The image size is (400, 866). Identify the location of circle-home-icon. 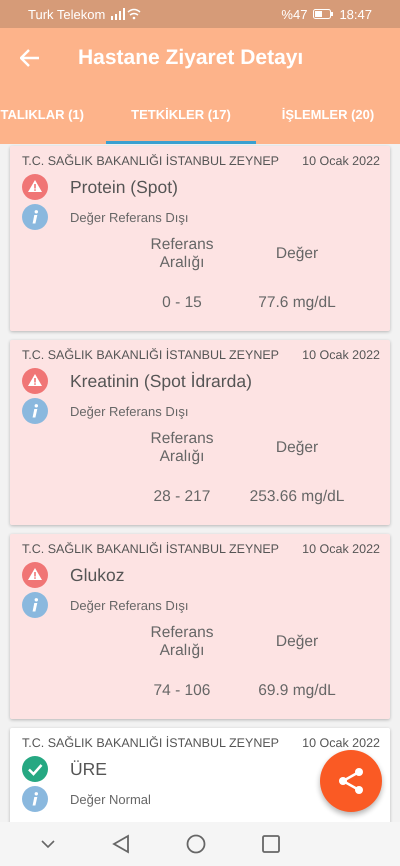
(196, 844).